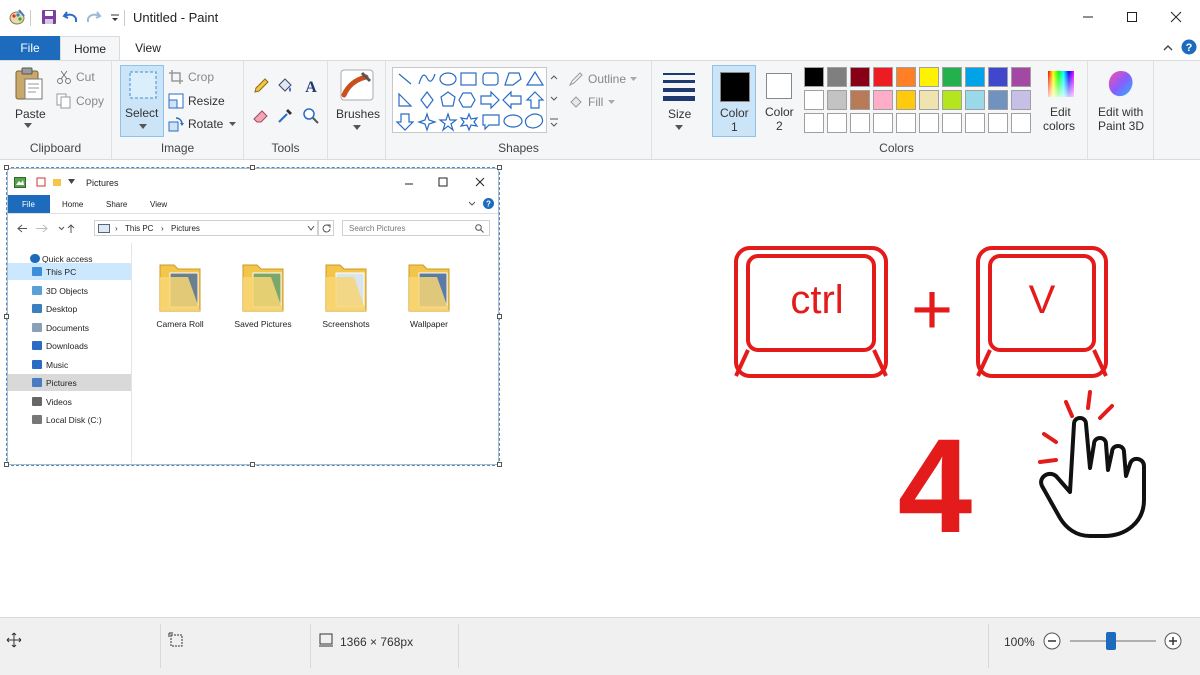 The image size is (1200, 675). Describe the element at coordinates (55, 148) in the screenshot. I see `clipboard-group-label: Clipboard` at that location.